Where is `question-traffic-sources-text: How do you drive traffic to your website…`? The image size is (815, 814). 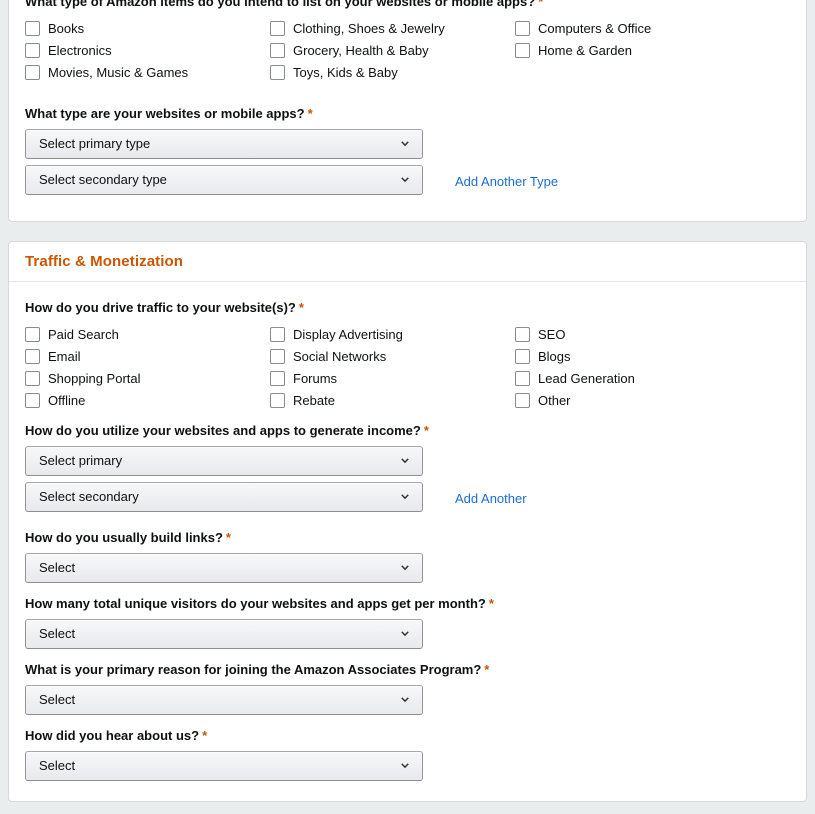 question-traffic-sources-text: How do you drive traffic to your website… is located at coordinates (160, 307).